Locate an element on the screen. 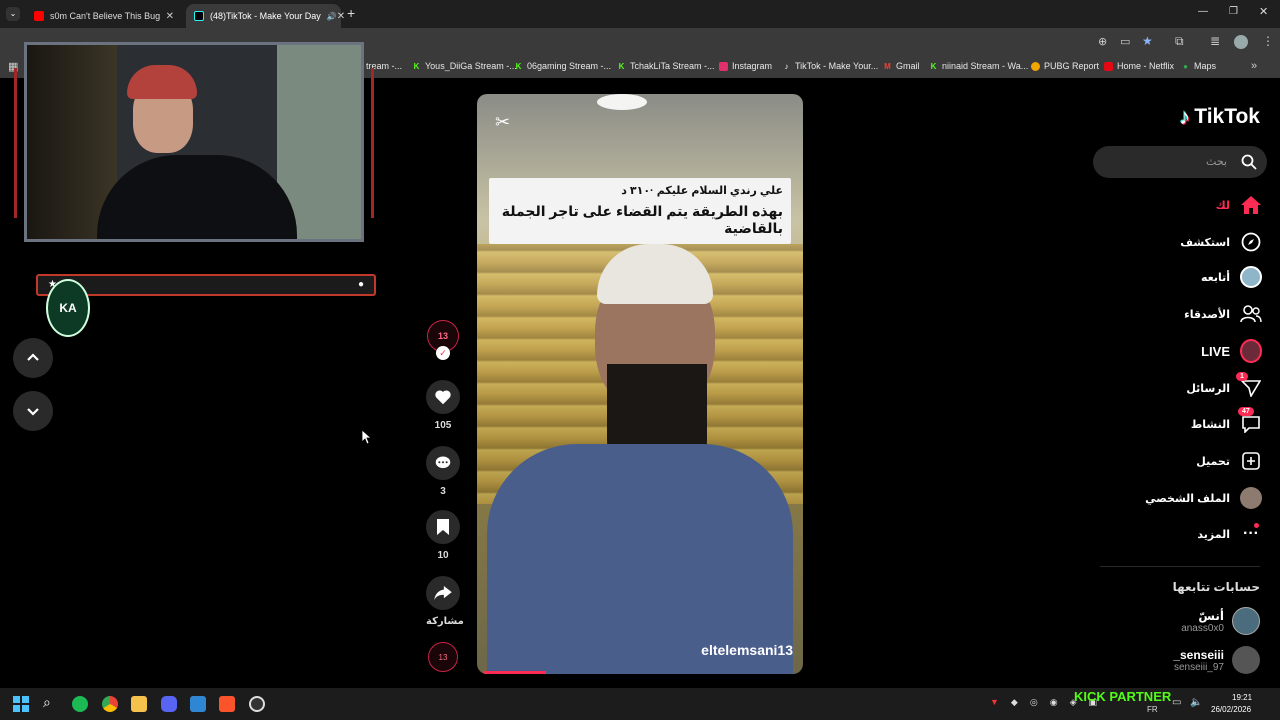 This screenshot has height=720, width=1280. restore-button: ❐ is located at coordinates (1233, 11).